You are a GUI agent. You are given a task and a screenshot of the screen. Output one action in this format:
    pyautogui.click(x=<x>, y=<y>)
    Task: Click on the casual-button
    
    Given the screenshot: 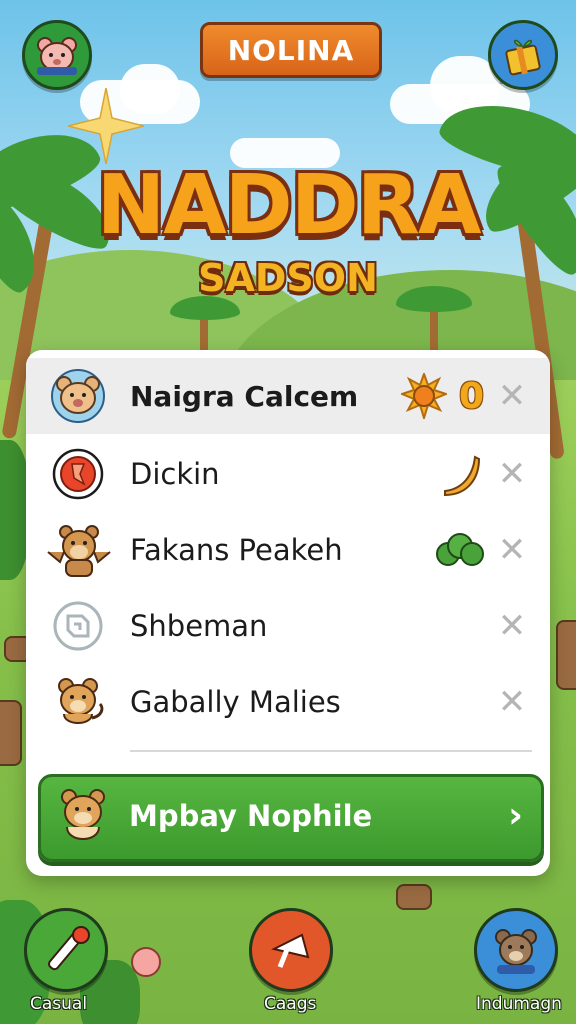 What is the action you would take?
    pyautogui.click(x=66, y=950)
    